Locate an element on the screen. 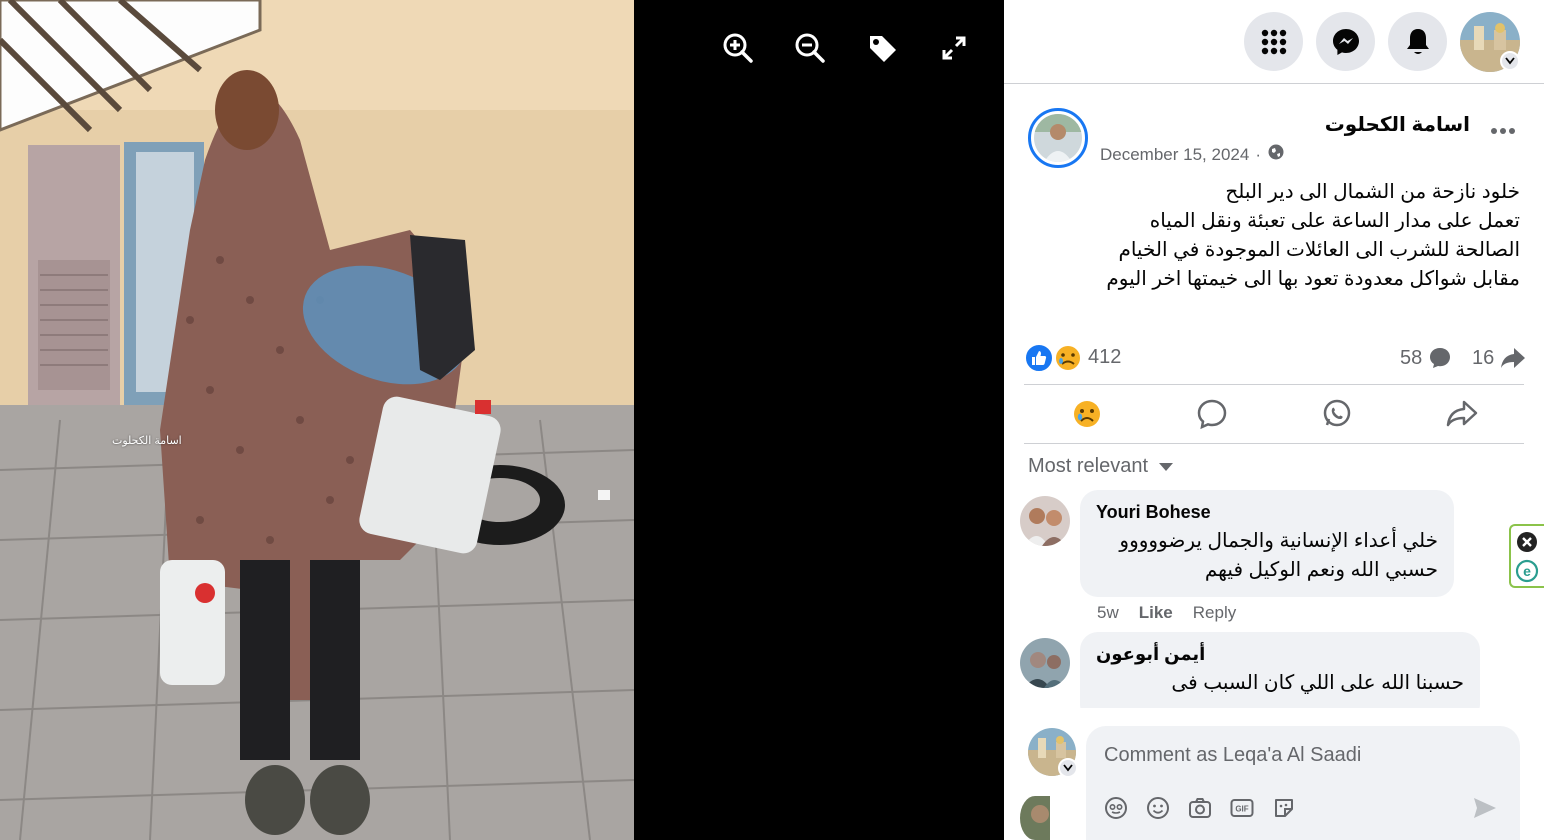 Image resolution: width=1544 pixels, height=840 pixels. commenter-name: Youri Bohese is located at coordinates (1267, 512).